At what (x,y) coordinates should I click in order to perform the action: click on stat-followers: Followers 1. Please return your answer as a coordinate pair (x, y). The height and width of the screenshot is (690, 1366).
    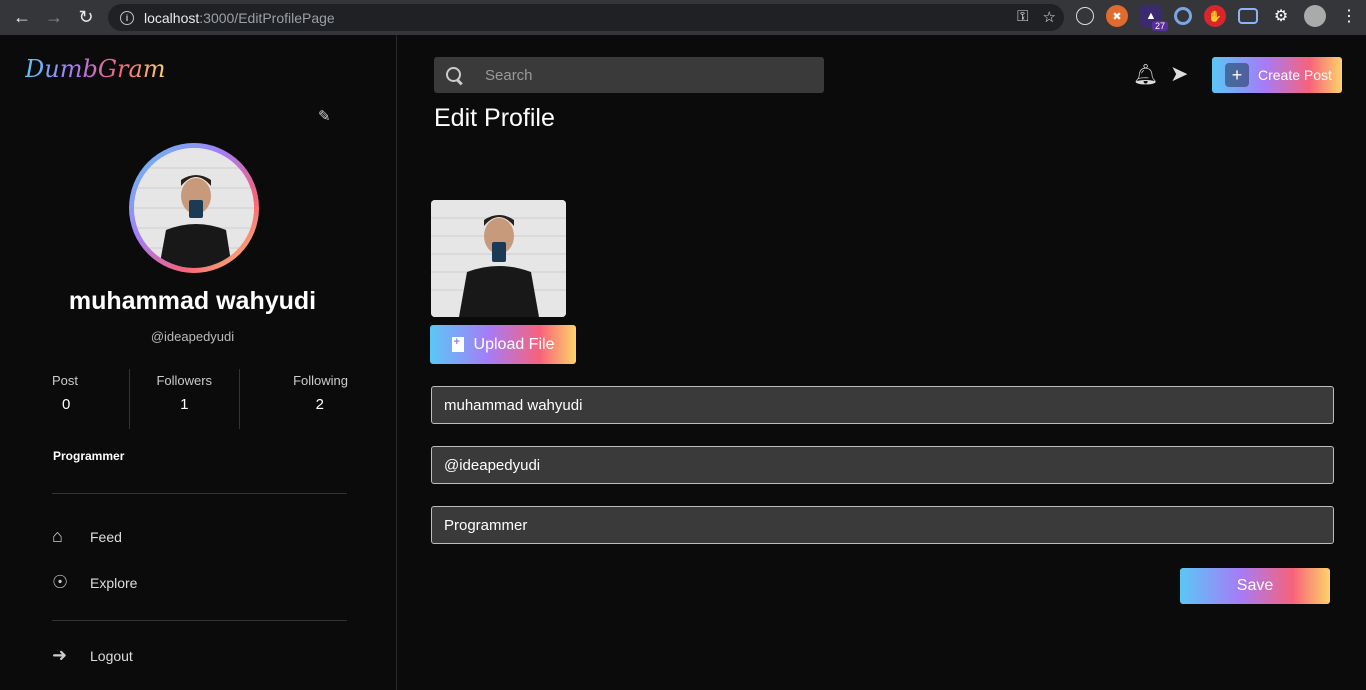
    Looking at the image, I should click on (185, 399).